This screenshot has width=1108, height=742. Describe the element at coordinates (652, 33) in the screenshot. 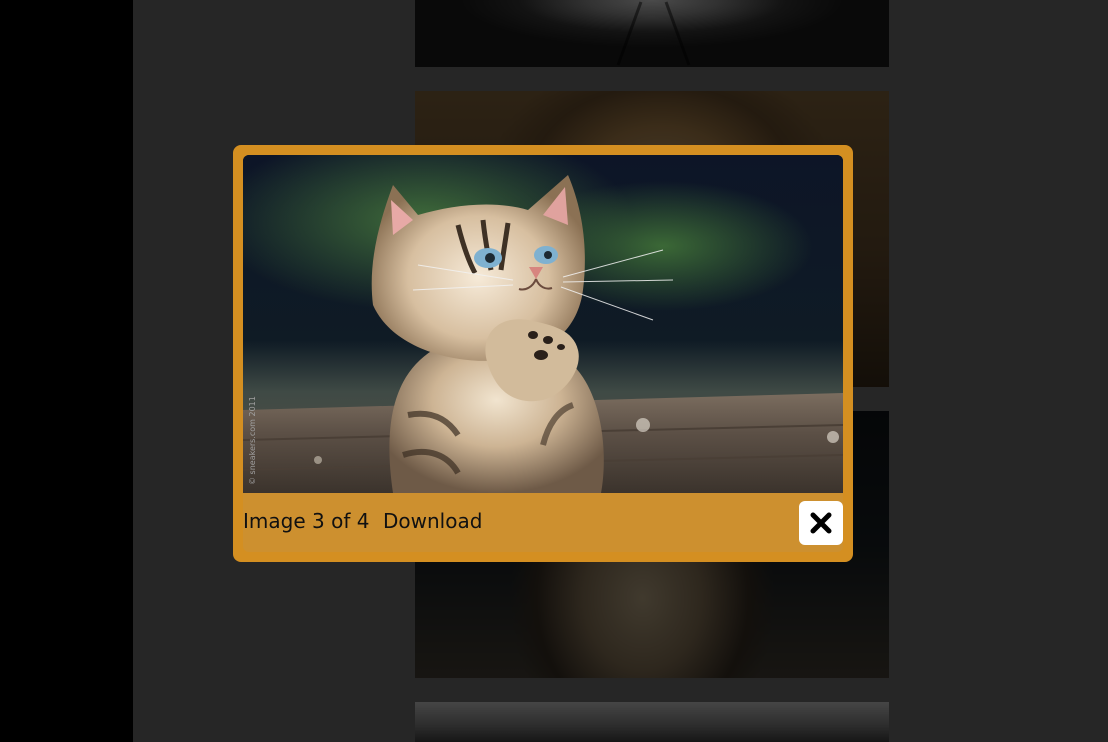

I see `gallery-thumbnail-tiger` at that location.